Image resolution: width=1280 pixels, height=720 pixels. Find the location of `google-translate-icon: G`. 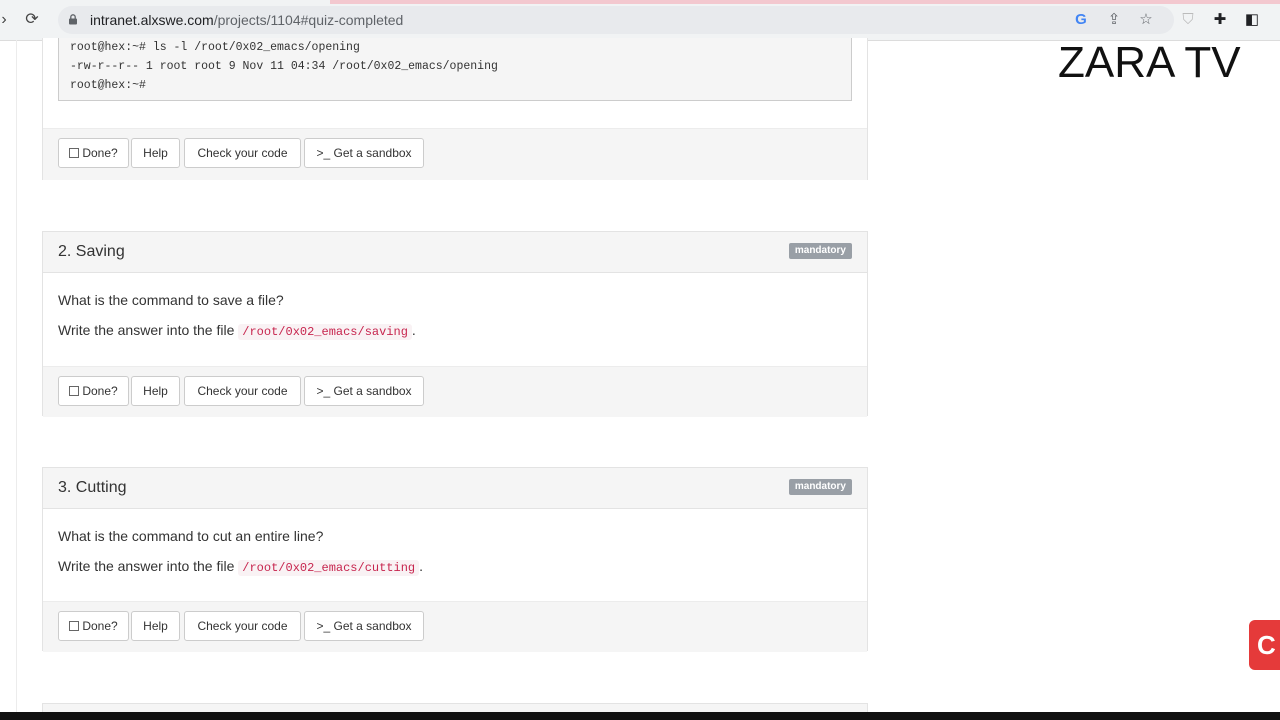

google-translate-icon: G is located at coordinates (1081, 20).